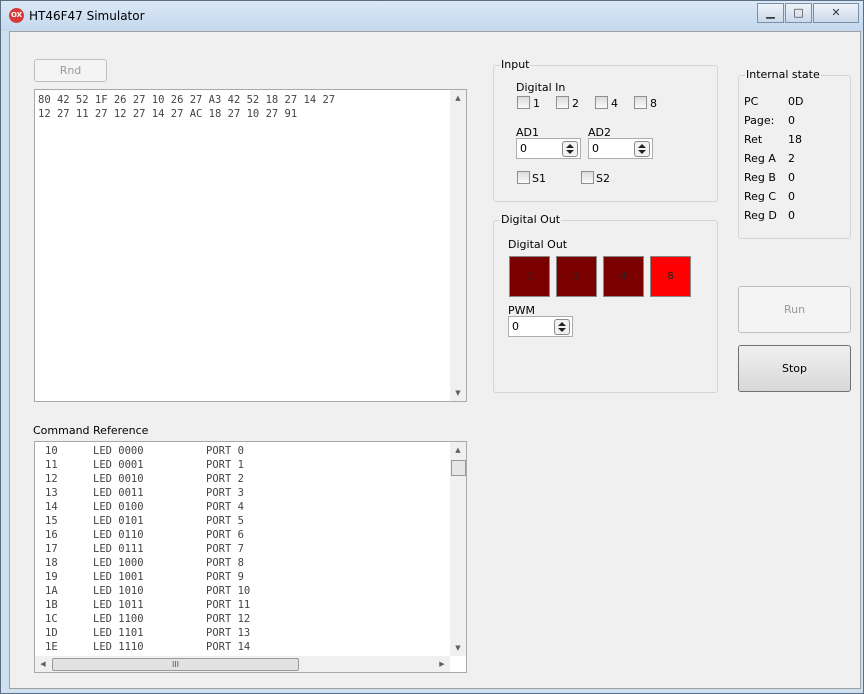 The width and height of the screenshot is (864, 694). Describe the element at coordinates (51, 521) in the screenshot. I see `command-code: 15` at that location.